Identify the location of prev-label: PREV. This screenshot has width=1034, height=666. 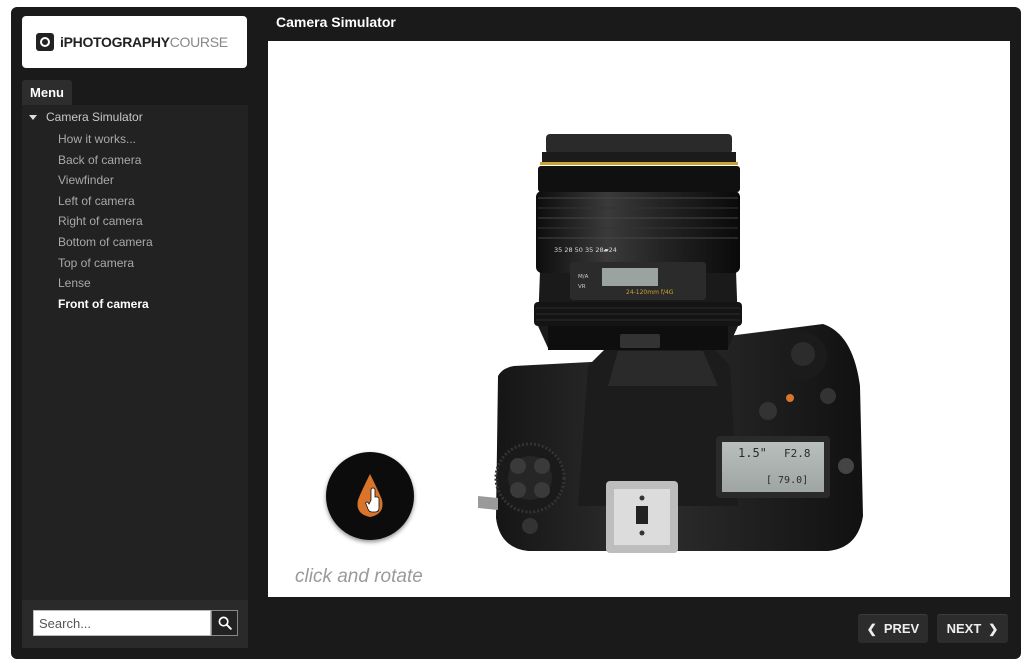
(901, 628).